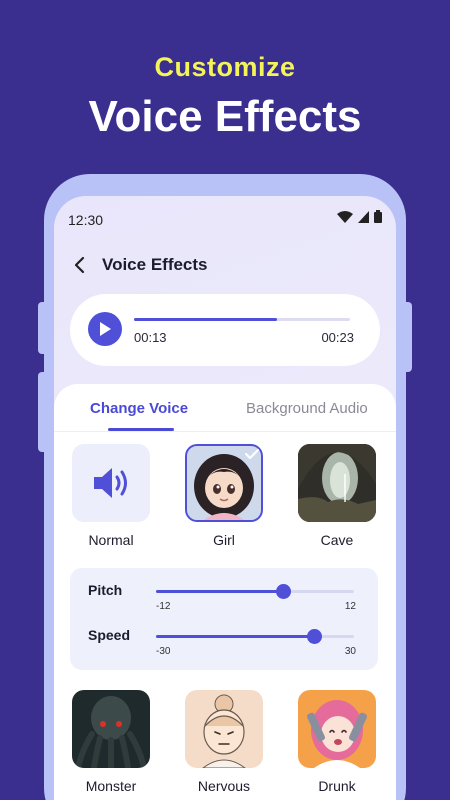 This screenshot has height=800, width=450. What do you see at coordinates (224, 786) in the screenshot?
I see `voice-label: Nervous` at bounding box center [224, 786].